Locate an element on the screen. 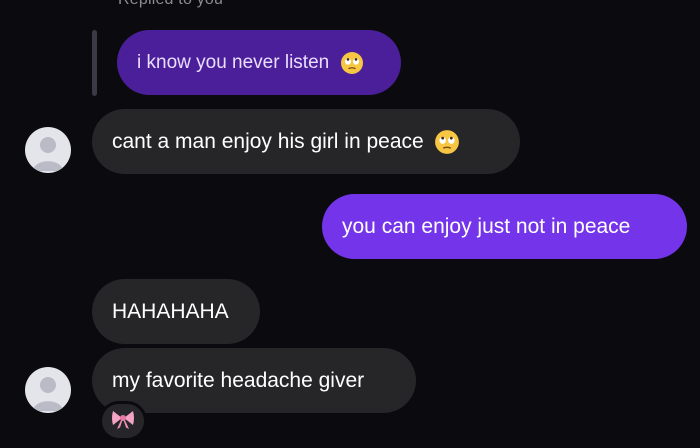 This screenshot has width=700, height=448. pink-bow-icon is located at coordinates (123, 421).